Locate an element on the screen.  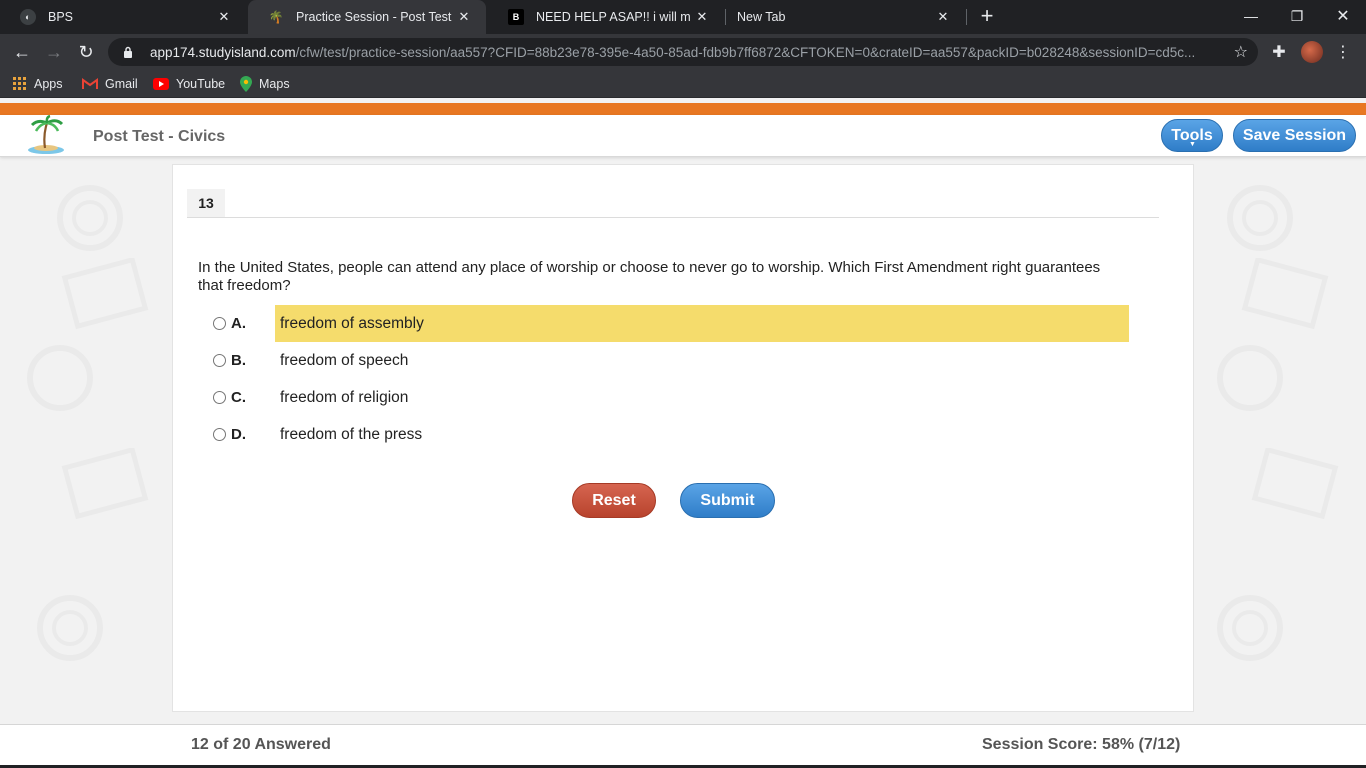
radio-button-c is located at coordinates (219, 397).